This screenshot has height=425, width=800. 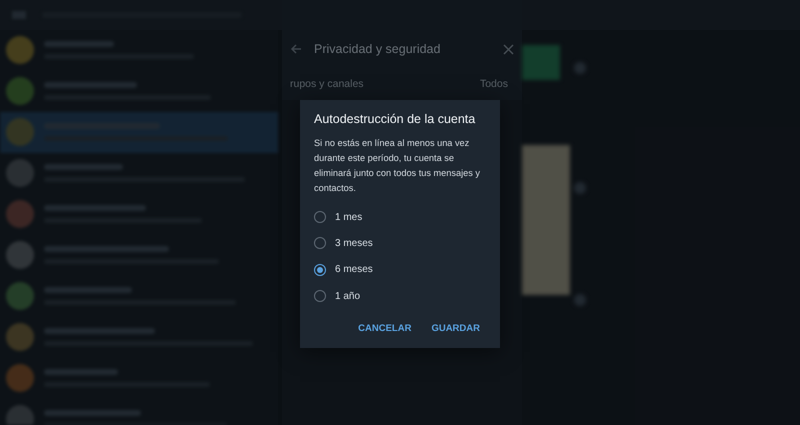 I want to click on save-button: GUARDAR, so click(x=455, y=328).